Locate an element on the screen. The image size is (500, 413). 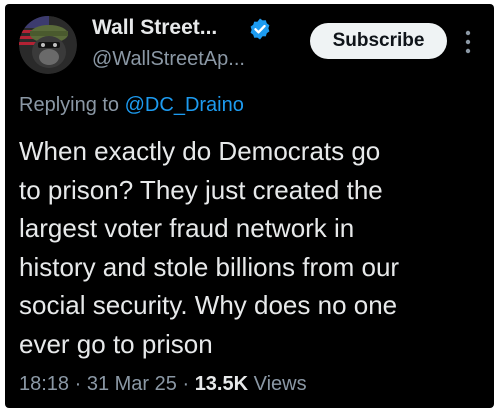
tweet-line: social security. Why does no one is located at coordinates (208, 305).